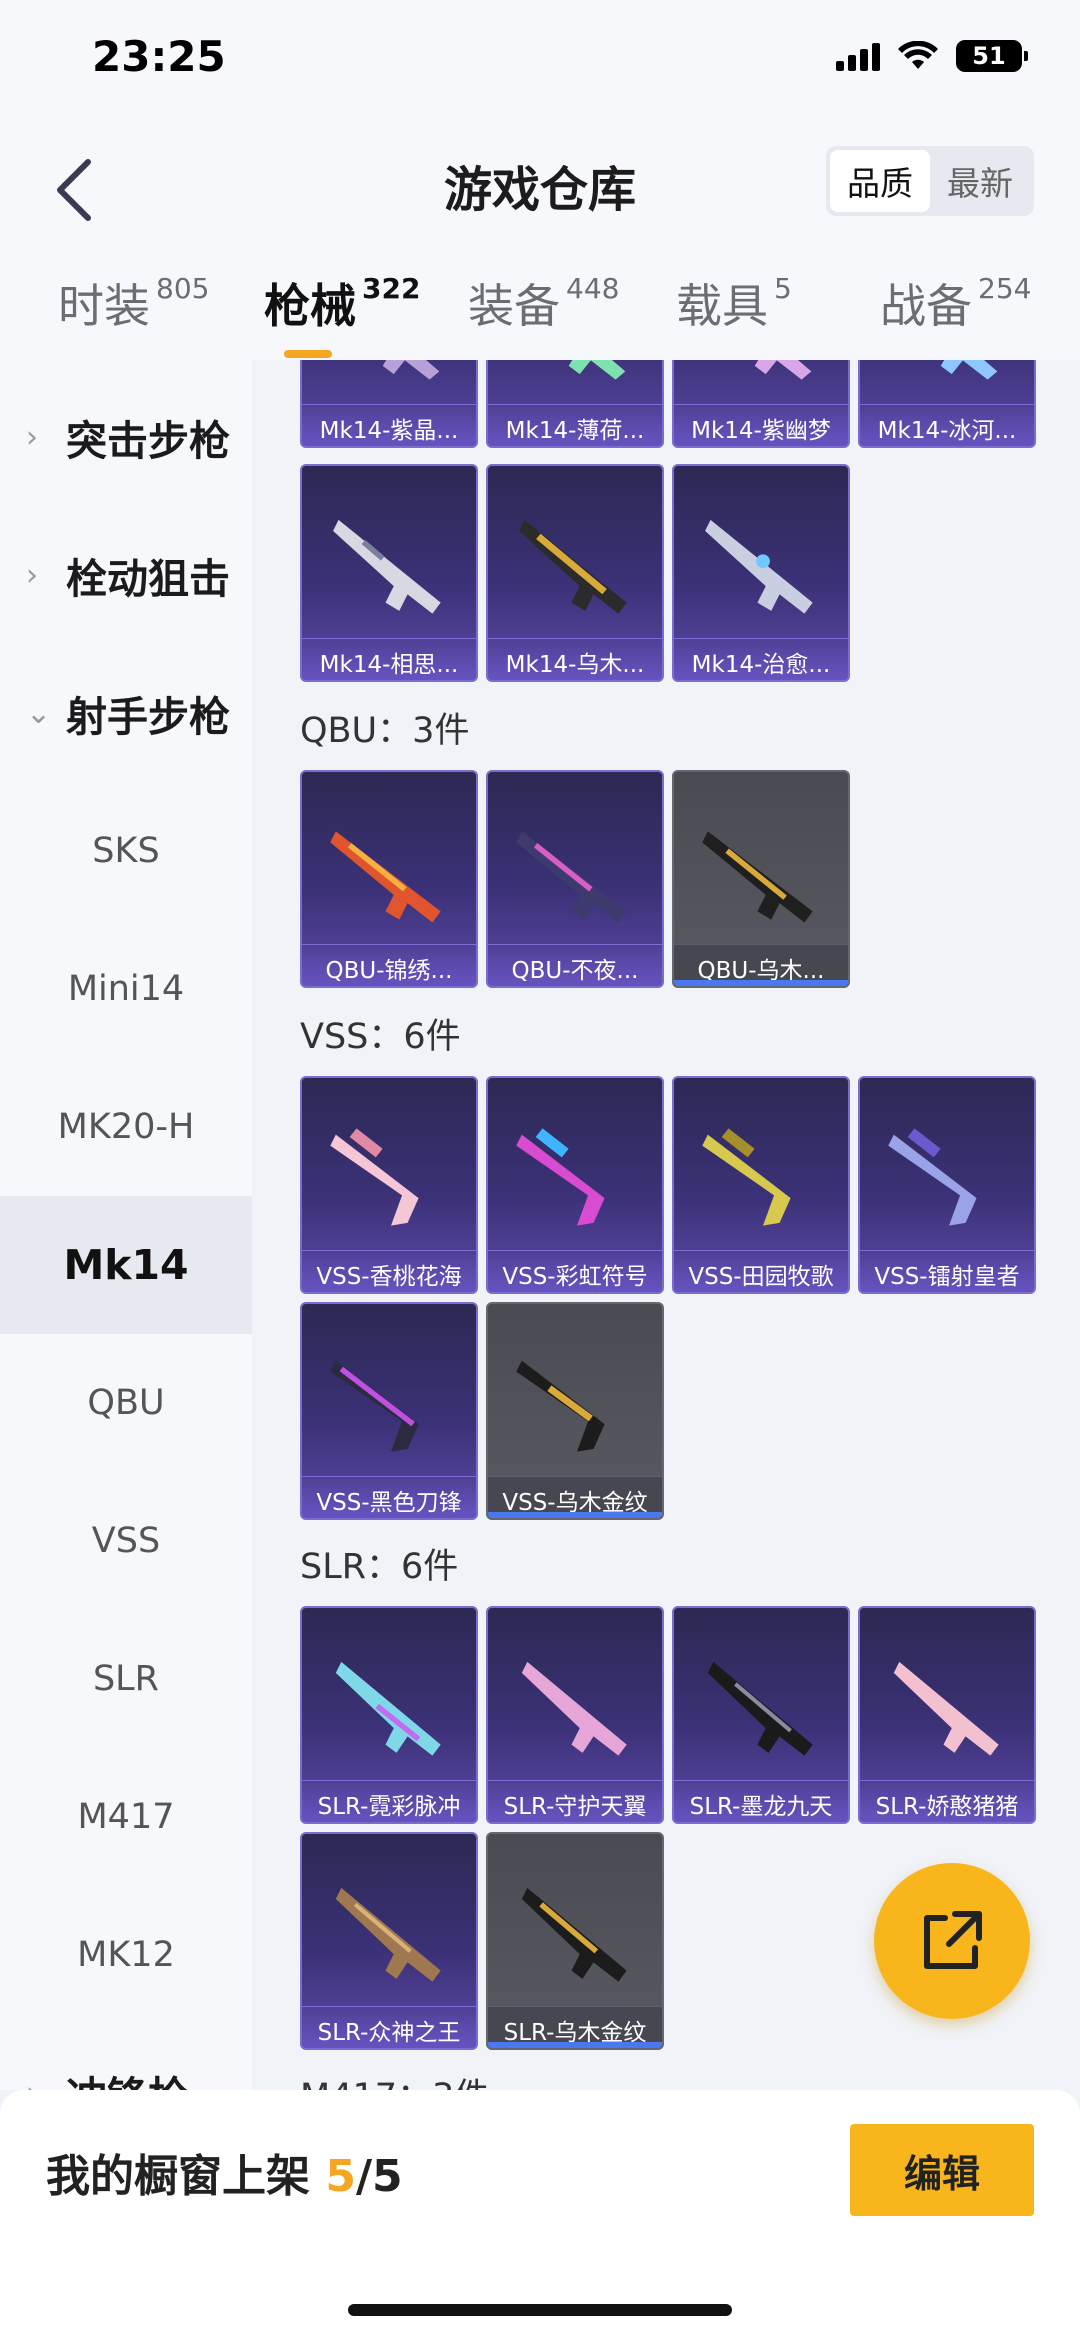 This screenshot has width=1080, height=2339. What do you see at coordinates (761, 404) in the screenshot?
I see `weapon-card: Mk14-紫幽梦` at bounding box center [761, 404].